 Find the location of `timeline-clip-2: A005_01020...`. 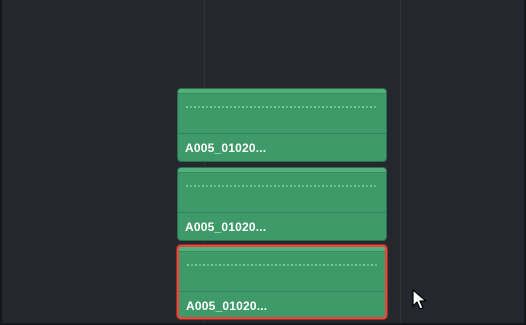

timeline-clip-2: A005_01020... is located at coordinates (282, 204).